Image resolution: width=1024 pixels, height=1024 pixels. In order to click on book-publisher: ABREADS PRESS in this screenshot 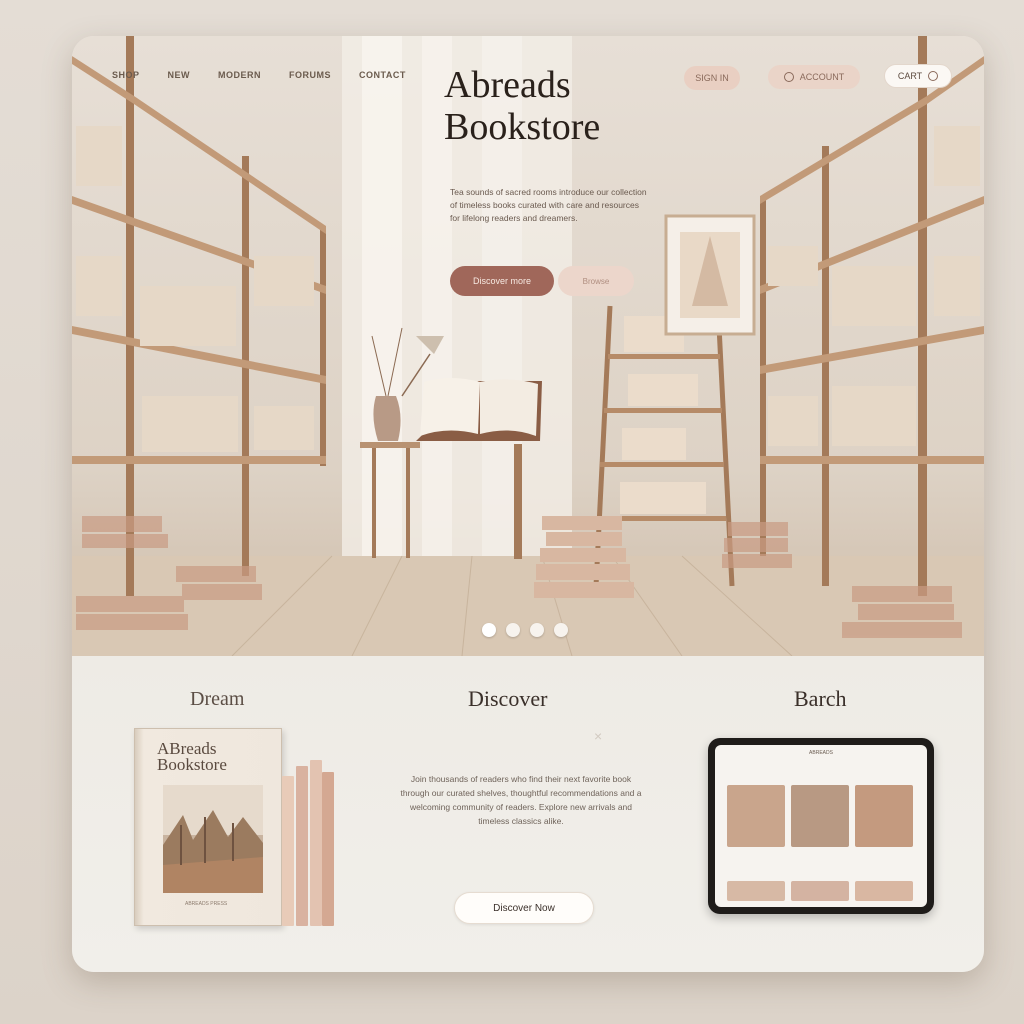, I will do `click(206, 904)`.